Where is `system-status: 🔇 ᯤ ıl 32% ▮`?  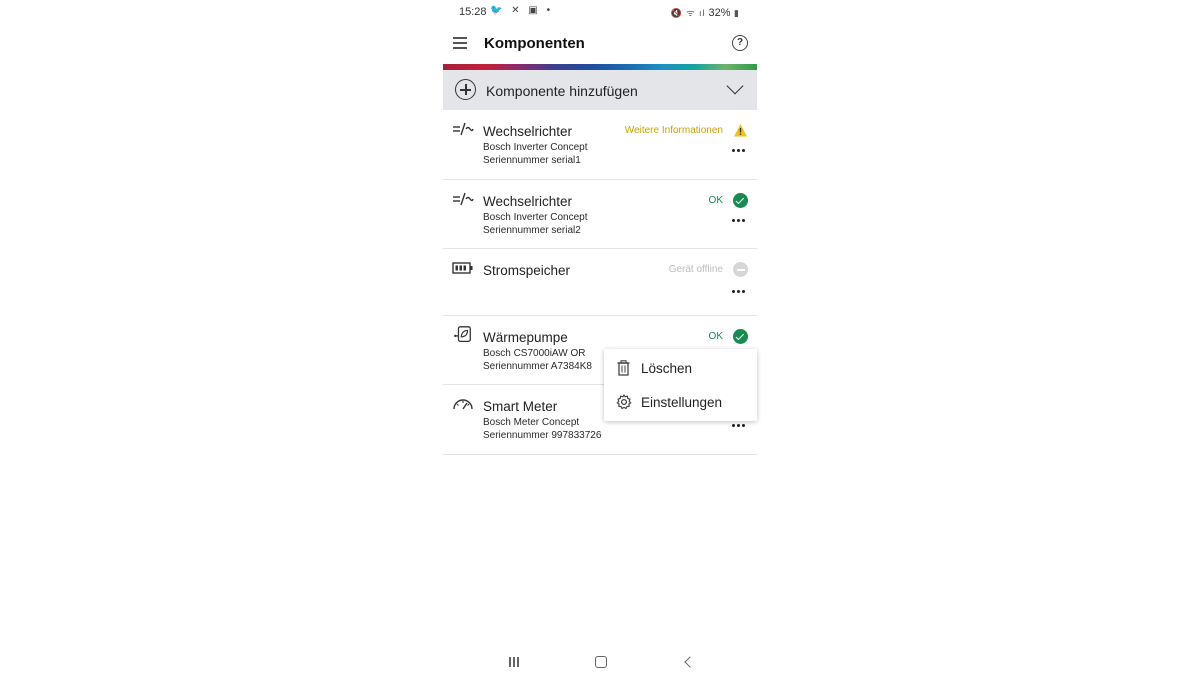
system-status: 🔇 ᯤ ıl 32% ▮ is located at coordinates (707, 12).